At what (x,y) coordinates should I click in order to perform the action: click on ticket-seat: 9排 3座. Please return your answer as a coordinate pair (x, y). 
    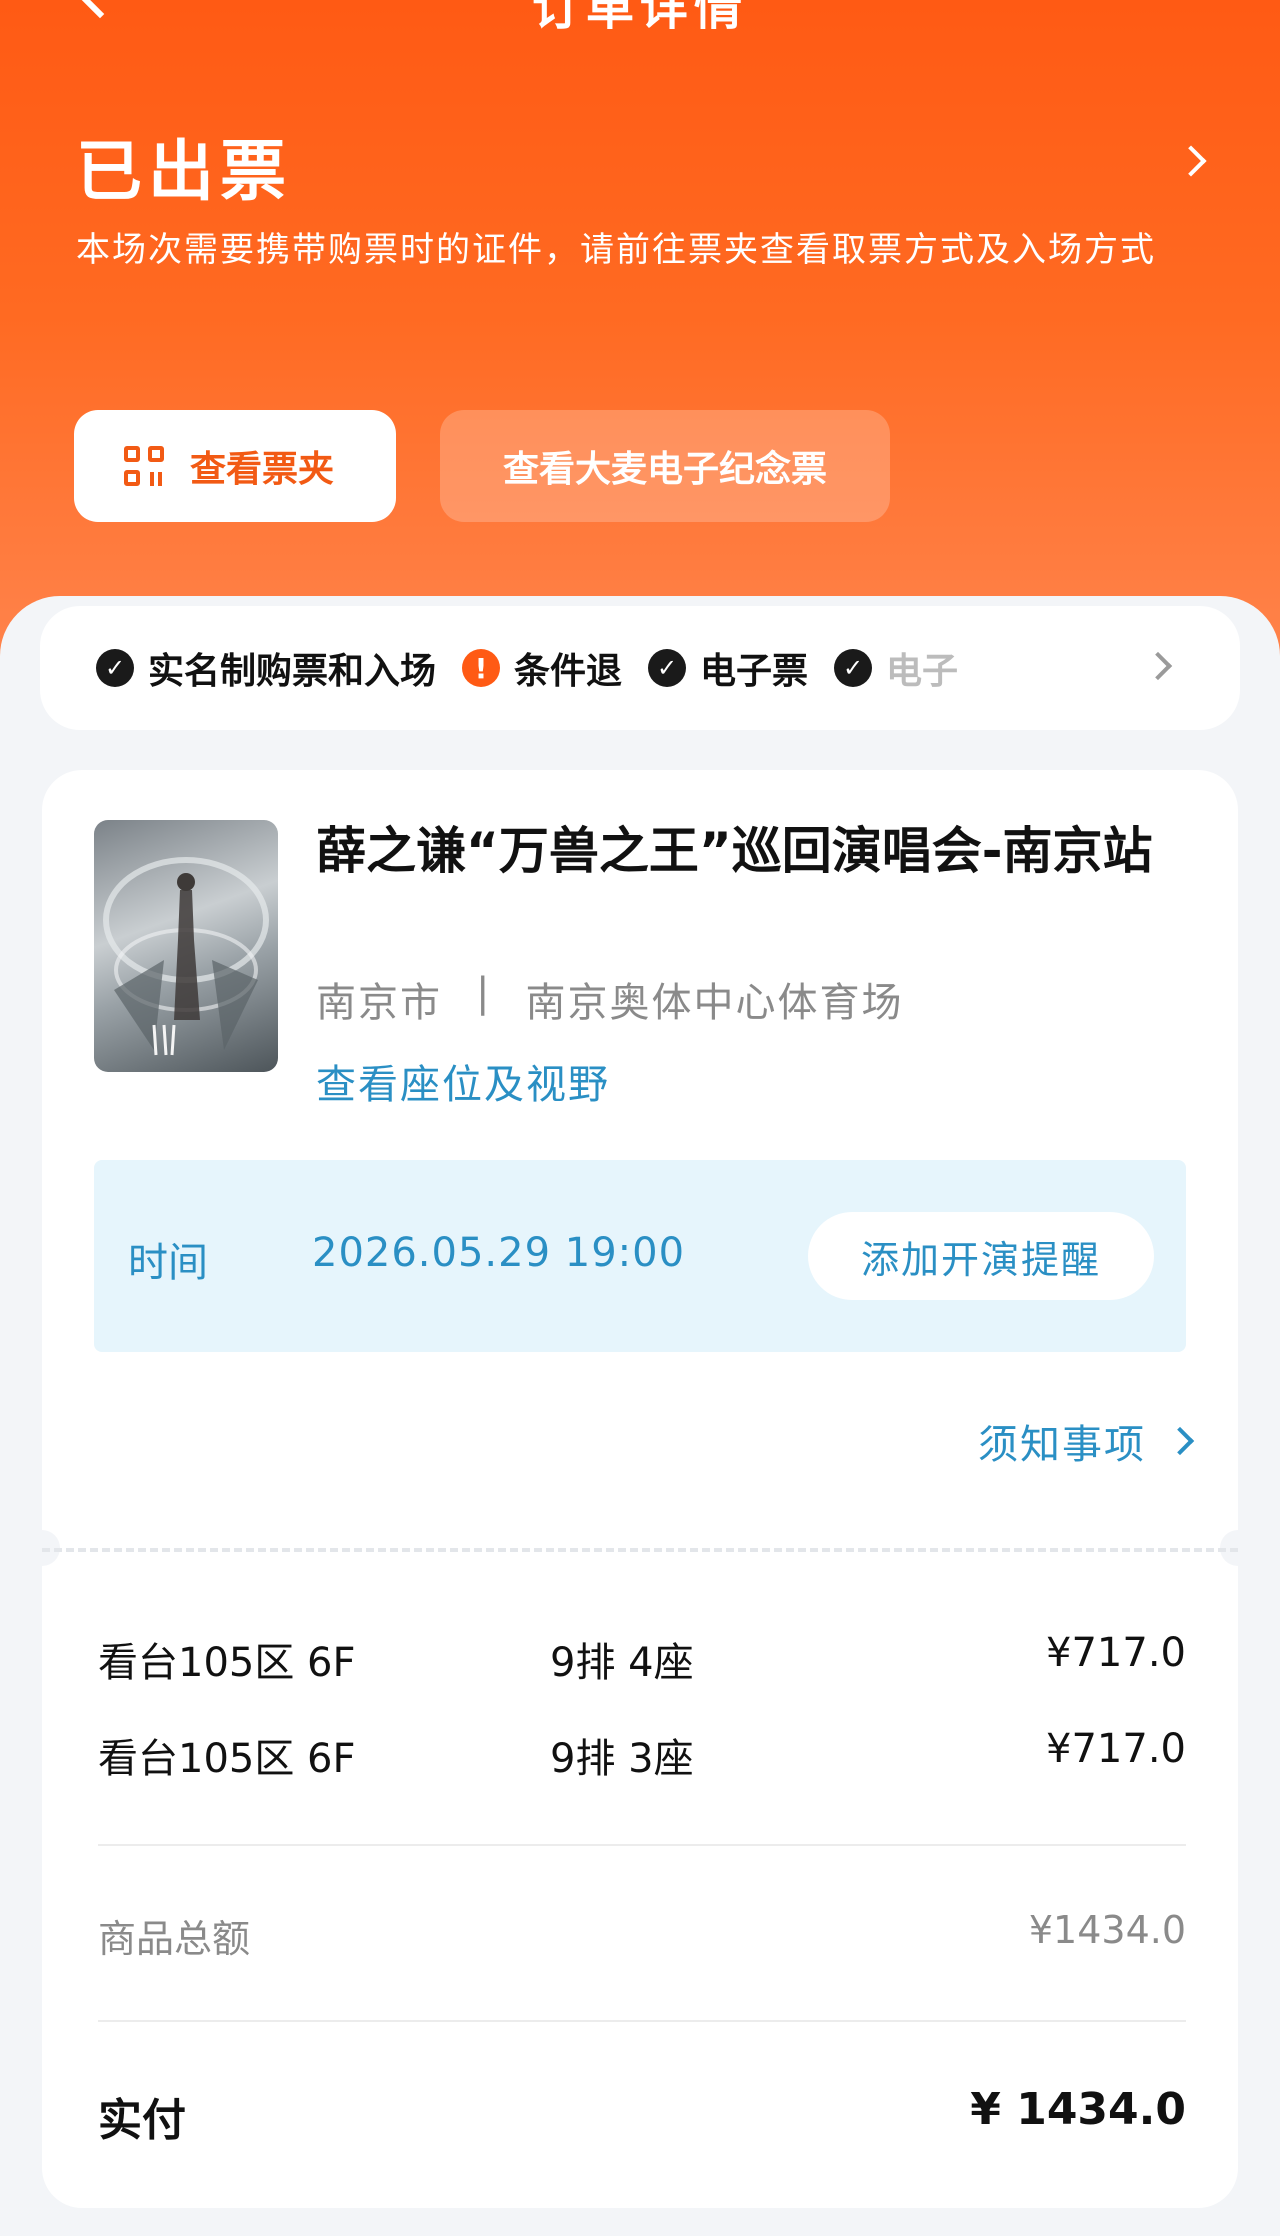
    Looking at the image, I should click on (622, 1759).